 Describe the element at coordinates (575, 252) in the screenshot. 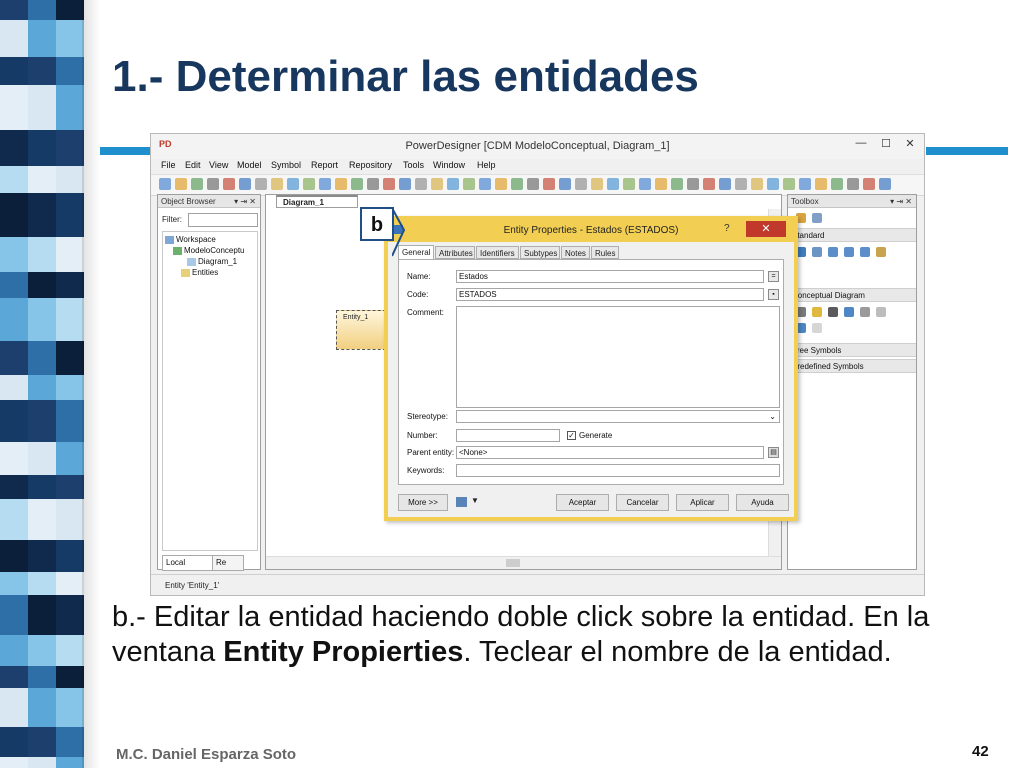

I see `tab-notes: Notes` at that location.